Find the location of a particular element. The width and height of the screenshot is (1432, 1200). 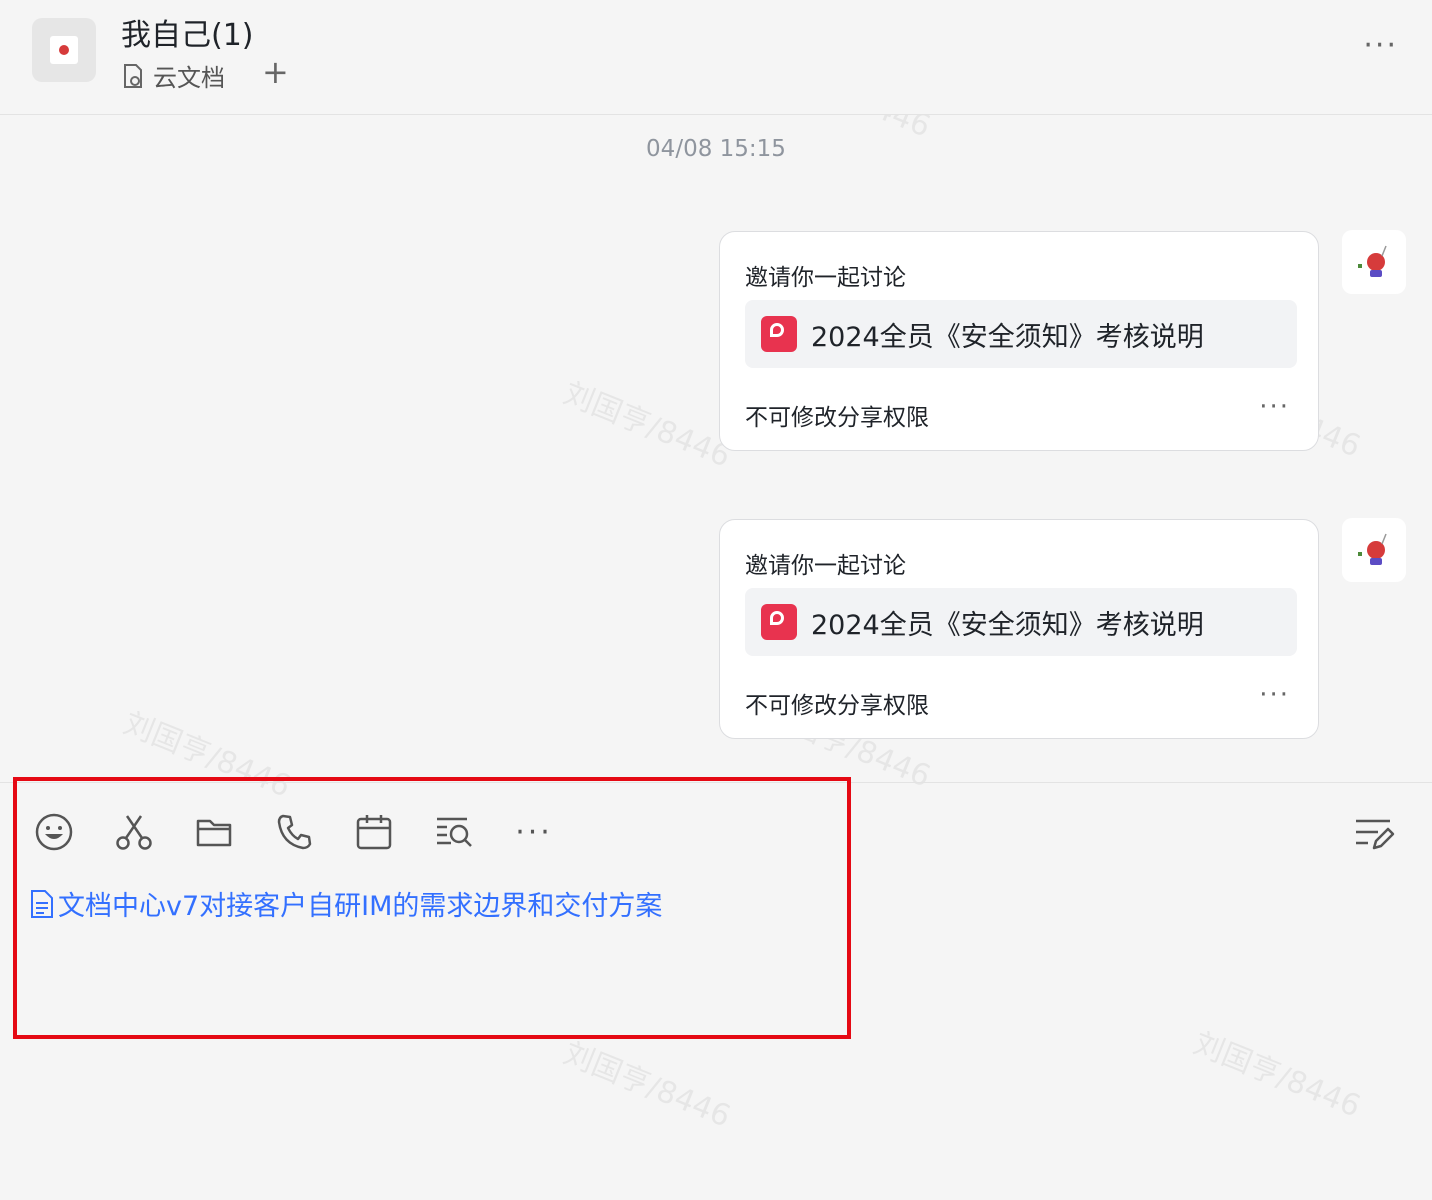

phone-icon is located at coordinates (294, 832).